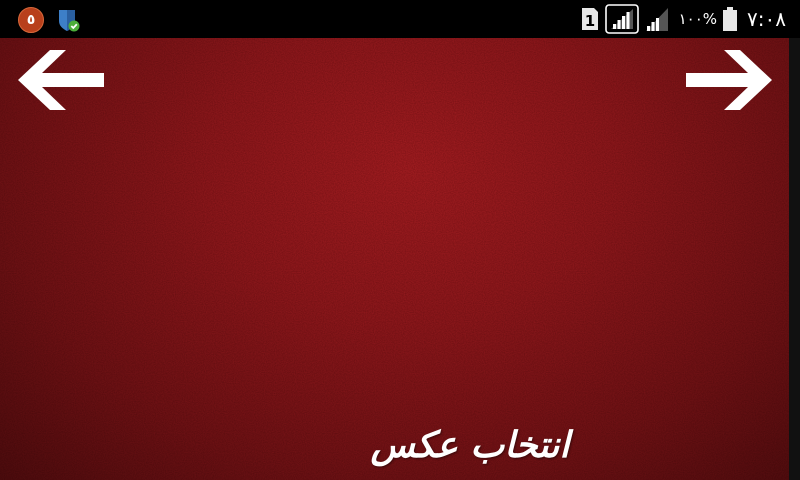  Describe the element at coordinates (400, 19) in the screenshot. I see `status-bar: ٥ 1 ١٠٠% ٧:٠٨` at that location.